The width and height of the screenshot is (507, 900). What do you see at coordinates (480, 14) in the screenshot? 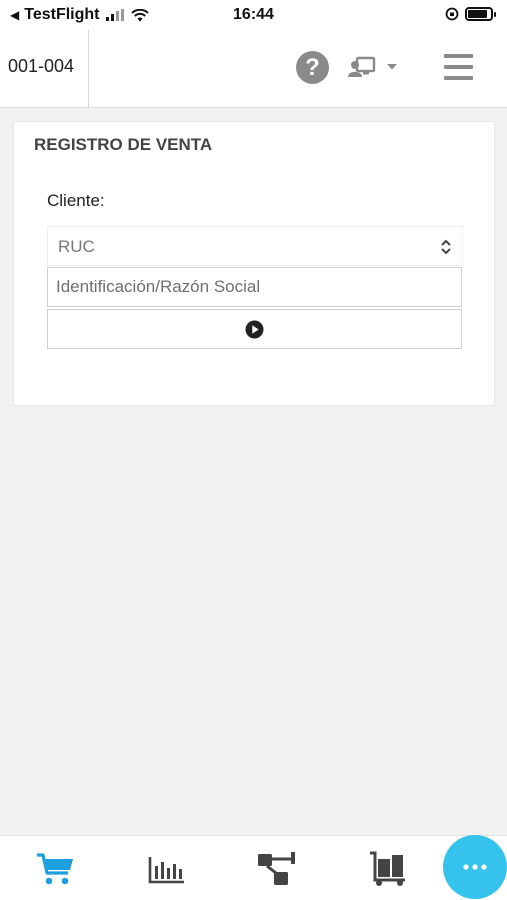
I see `battery-icon` at bounding box center [480, 14].